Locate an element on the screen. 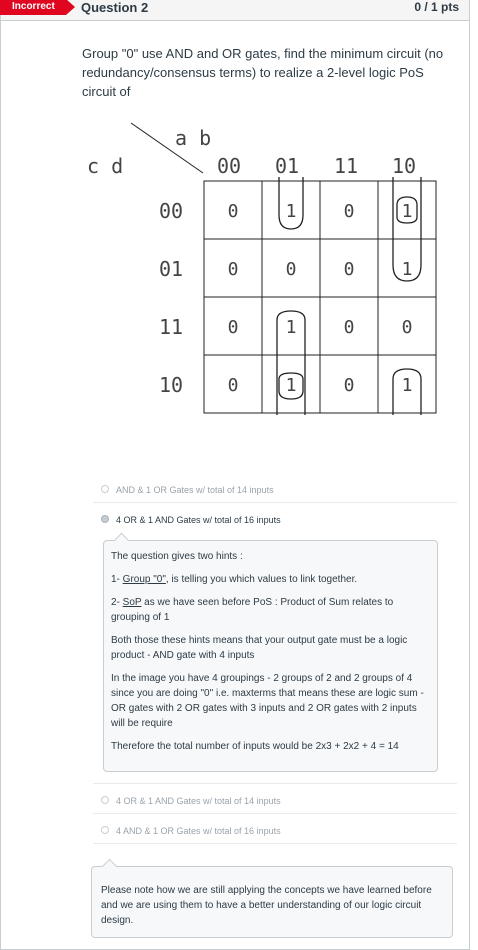 This screenshot has width=478, height=950. question-header: Incorrect Question 2 0 / 1 pts is located at coordinates (234, 10).